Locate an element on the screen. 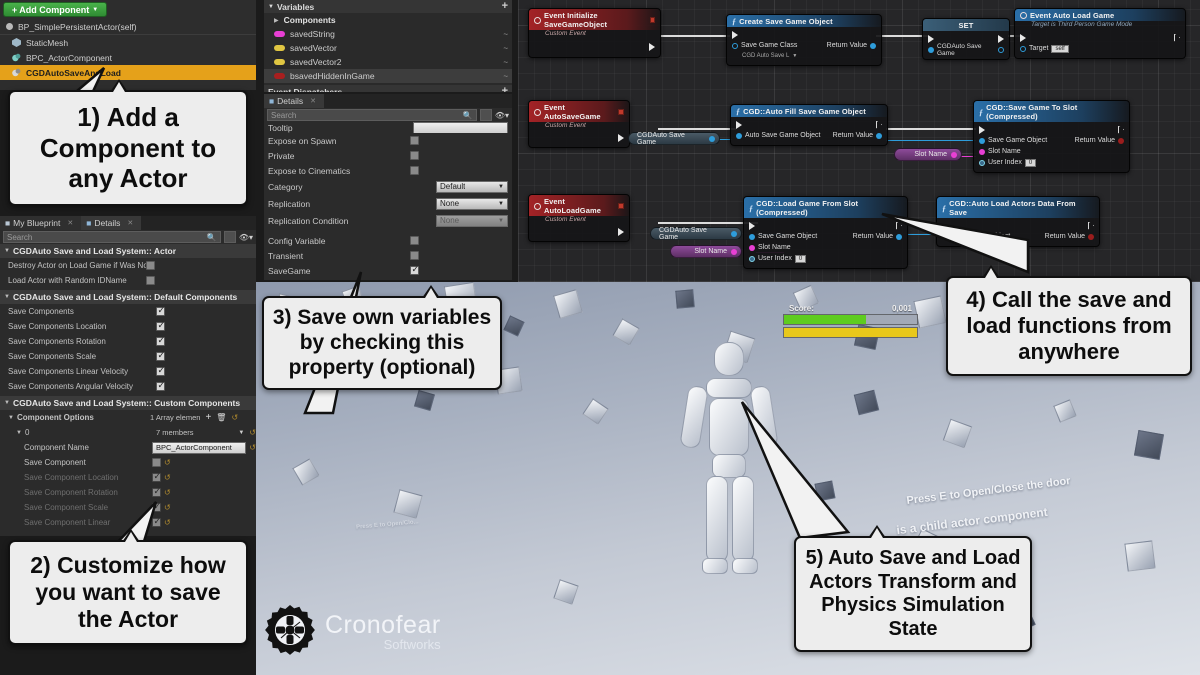 The height and width of the screenshot is (675, 1200). category-dropdown: Default ▼ is located at coordinates (472, 186).